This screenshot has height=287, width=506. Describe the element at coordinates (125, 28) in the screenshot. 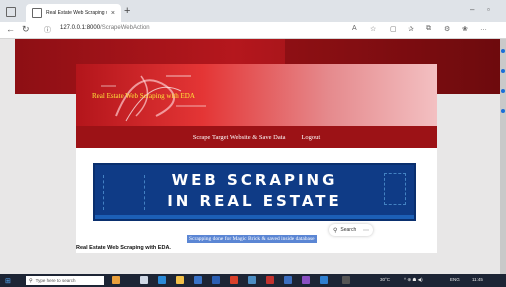

I see `url-path: /ScrapeWebAction` at that location.